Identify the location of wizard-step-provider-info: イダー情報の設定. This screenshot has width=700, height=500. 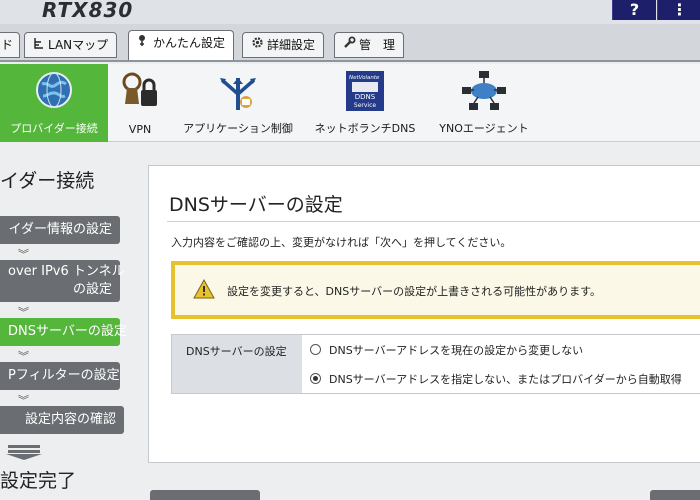
(60, 230).